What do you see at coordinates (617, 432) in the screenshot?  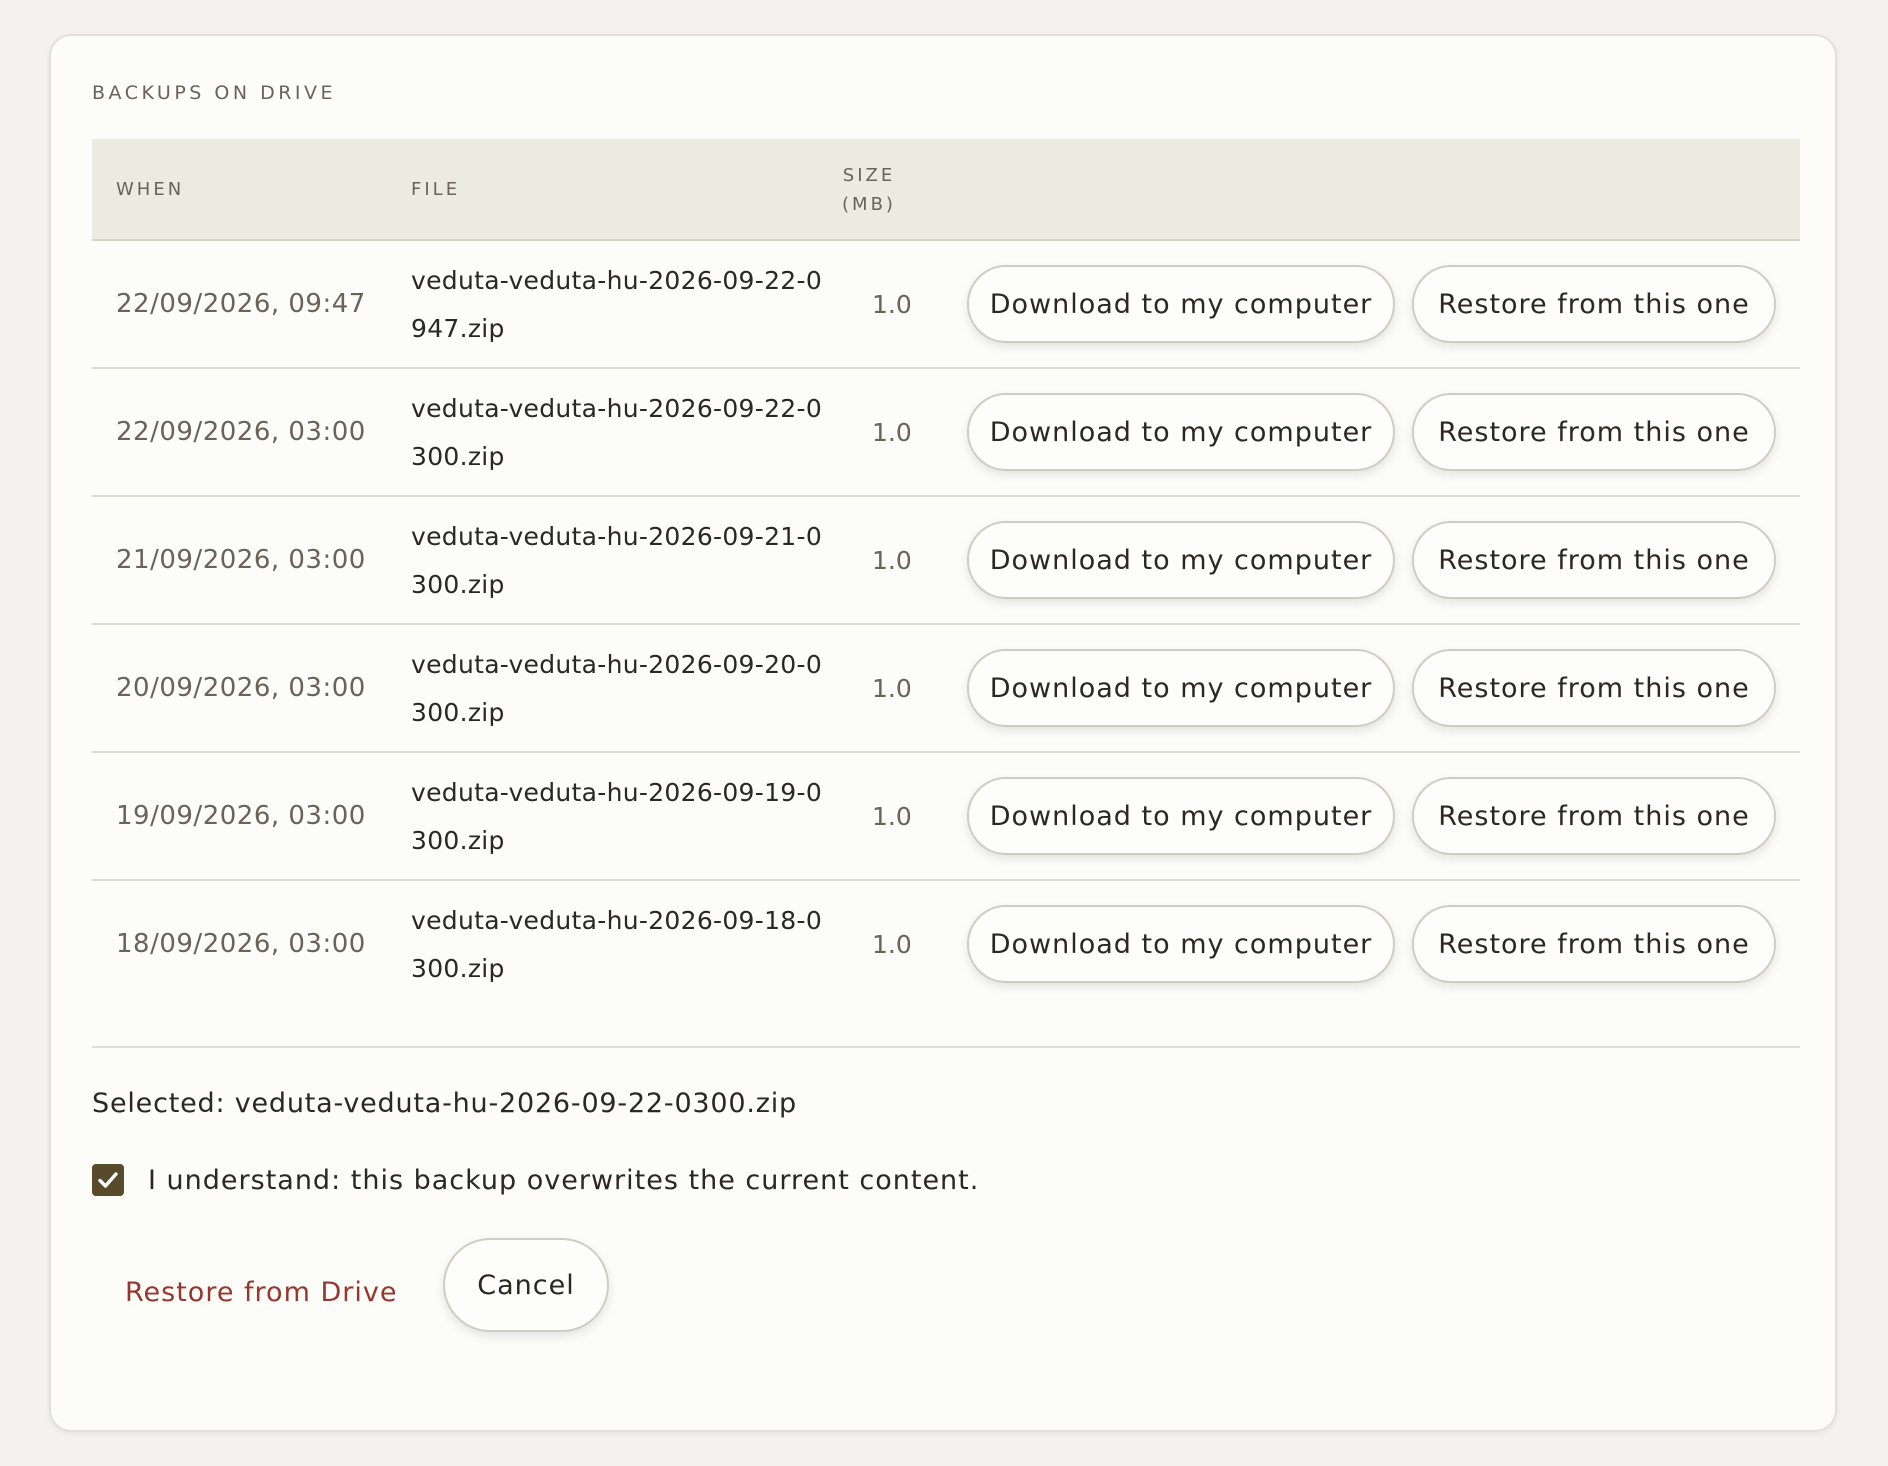 I see `backup-file: veduta-veduta-hu-2026-09-22-0300.zip` at bounding box center [617, 432].